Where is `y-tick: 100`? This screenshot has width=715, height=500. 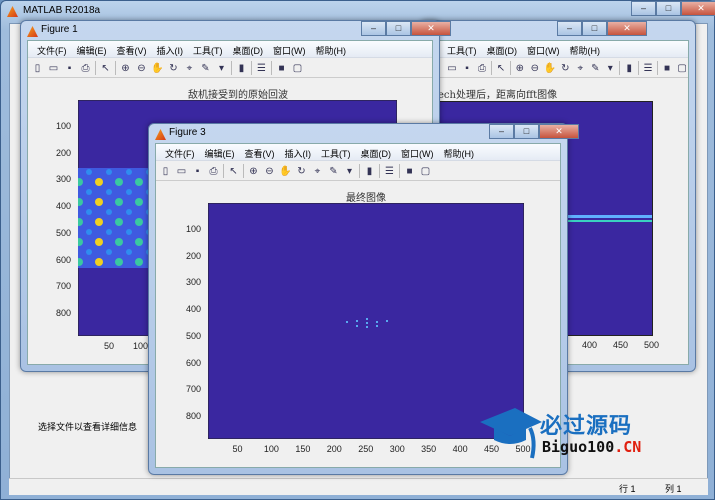
y-tick: 100 is located at coordinates (194, 229).